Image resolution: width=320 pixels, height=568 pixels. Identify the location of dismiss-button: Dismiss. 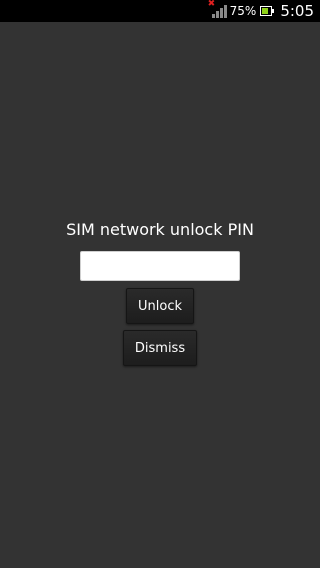
(160, 348).